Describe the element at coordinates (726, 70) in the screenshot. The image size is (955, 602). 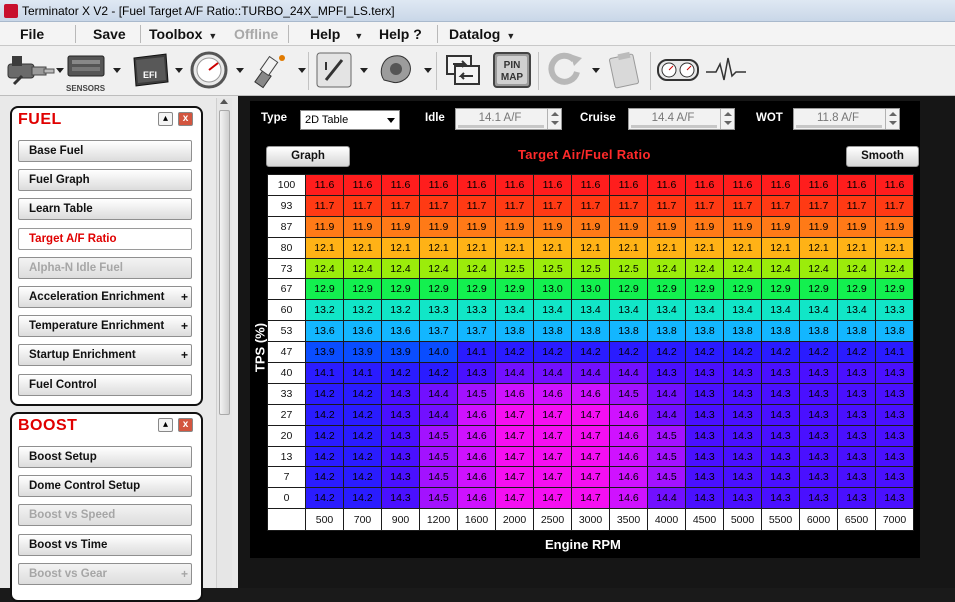
I see `heartbeat-icon` at that location.